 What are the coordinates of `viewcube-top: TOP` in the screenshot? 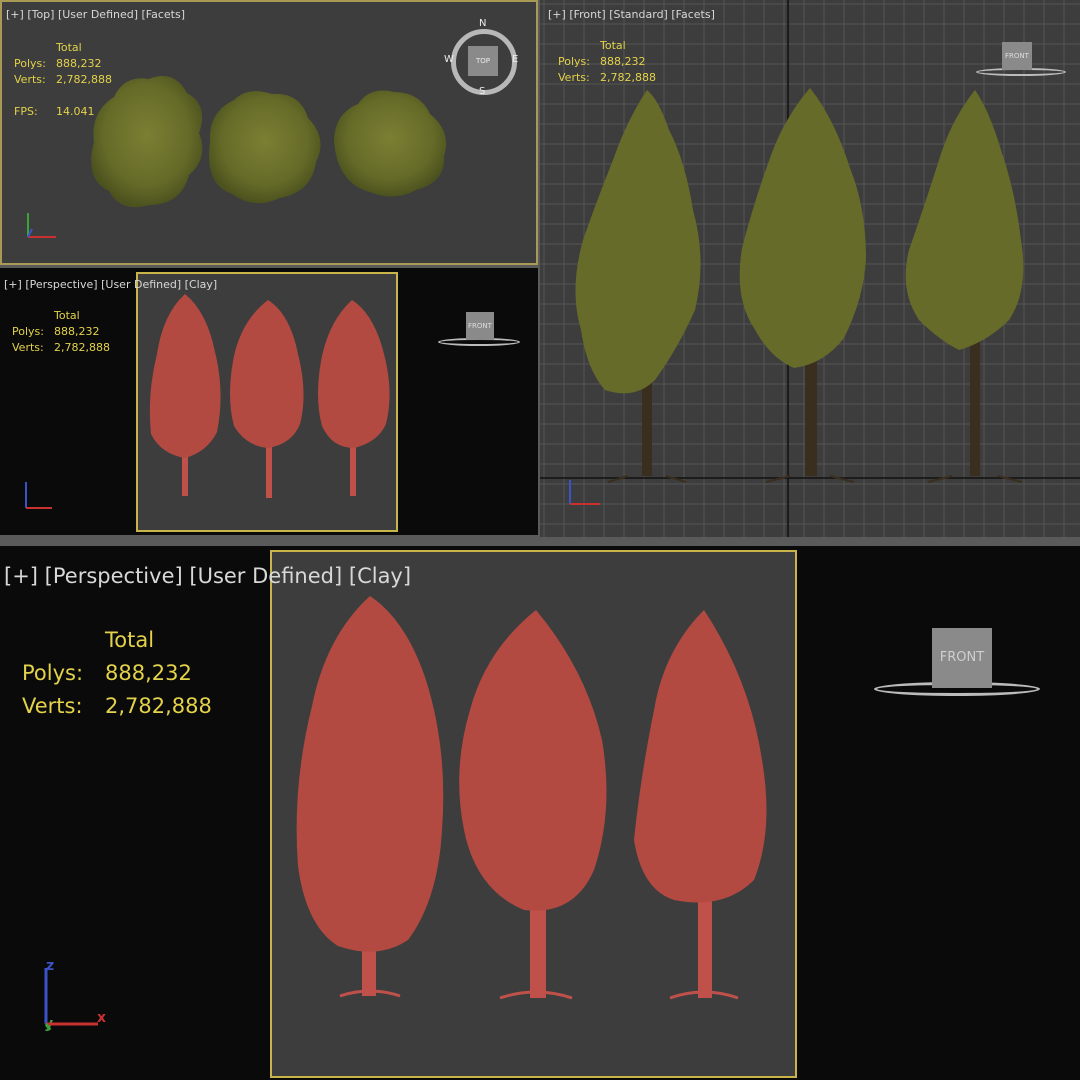 It's located at (483, 61).